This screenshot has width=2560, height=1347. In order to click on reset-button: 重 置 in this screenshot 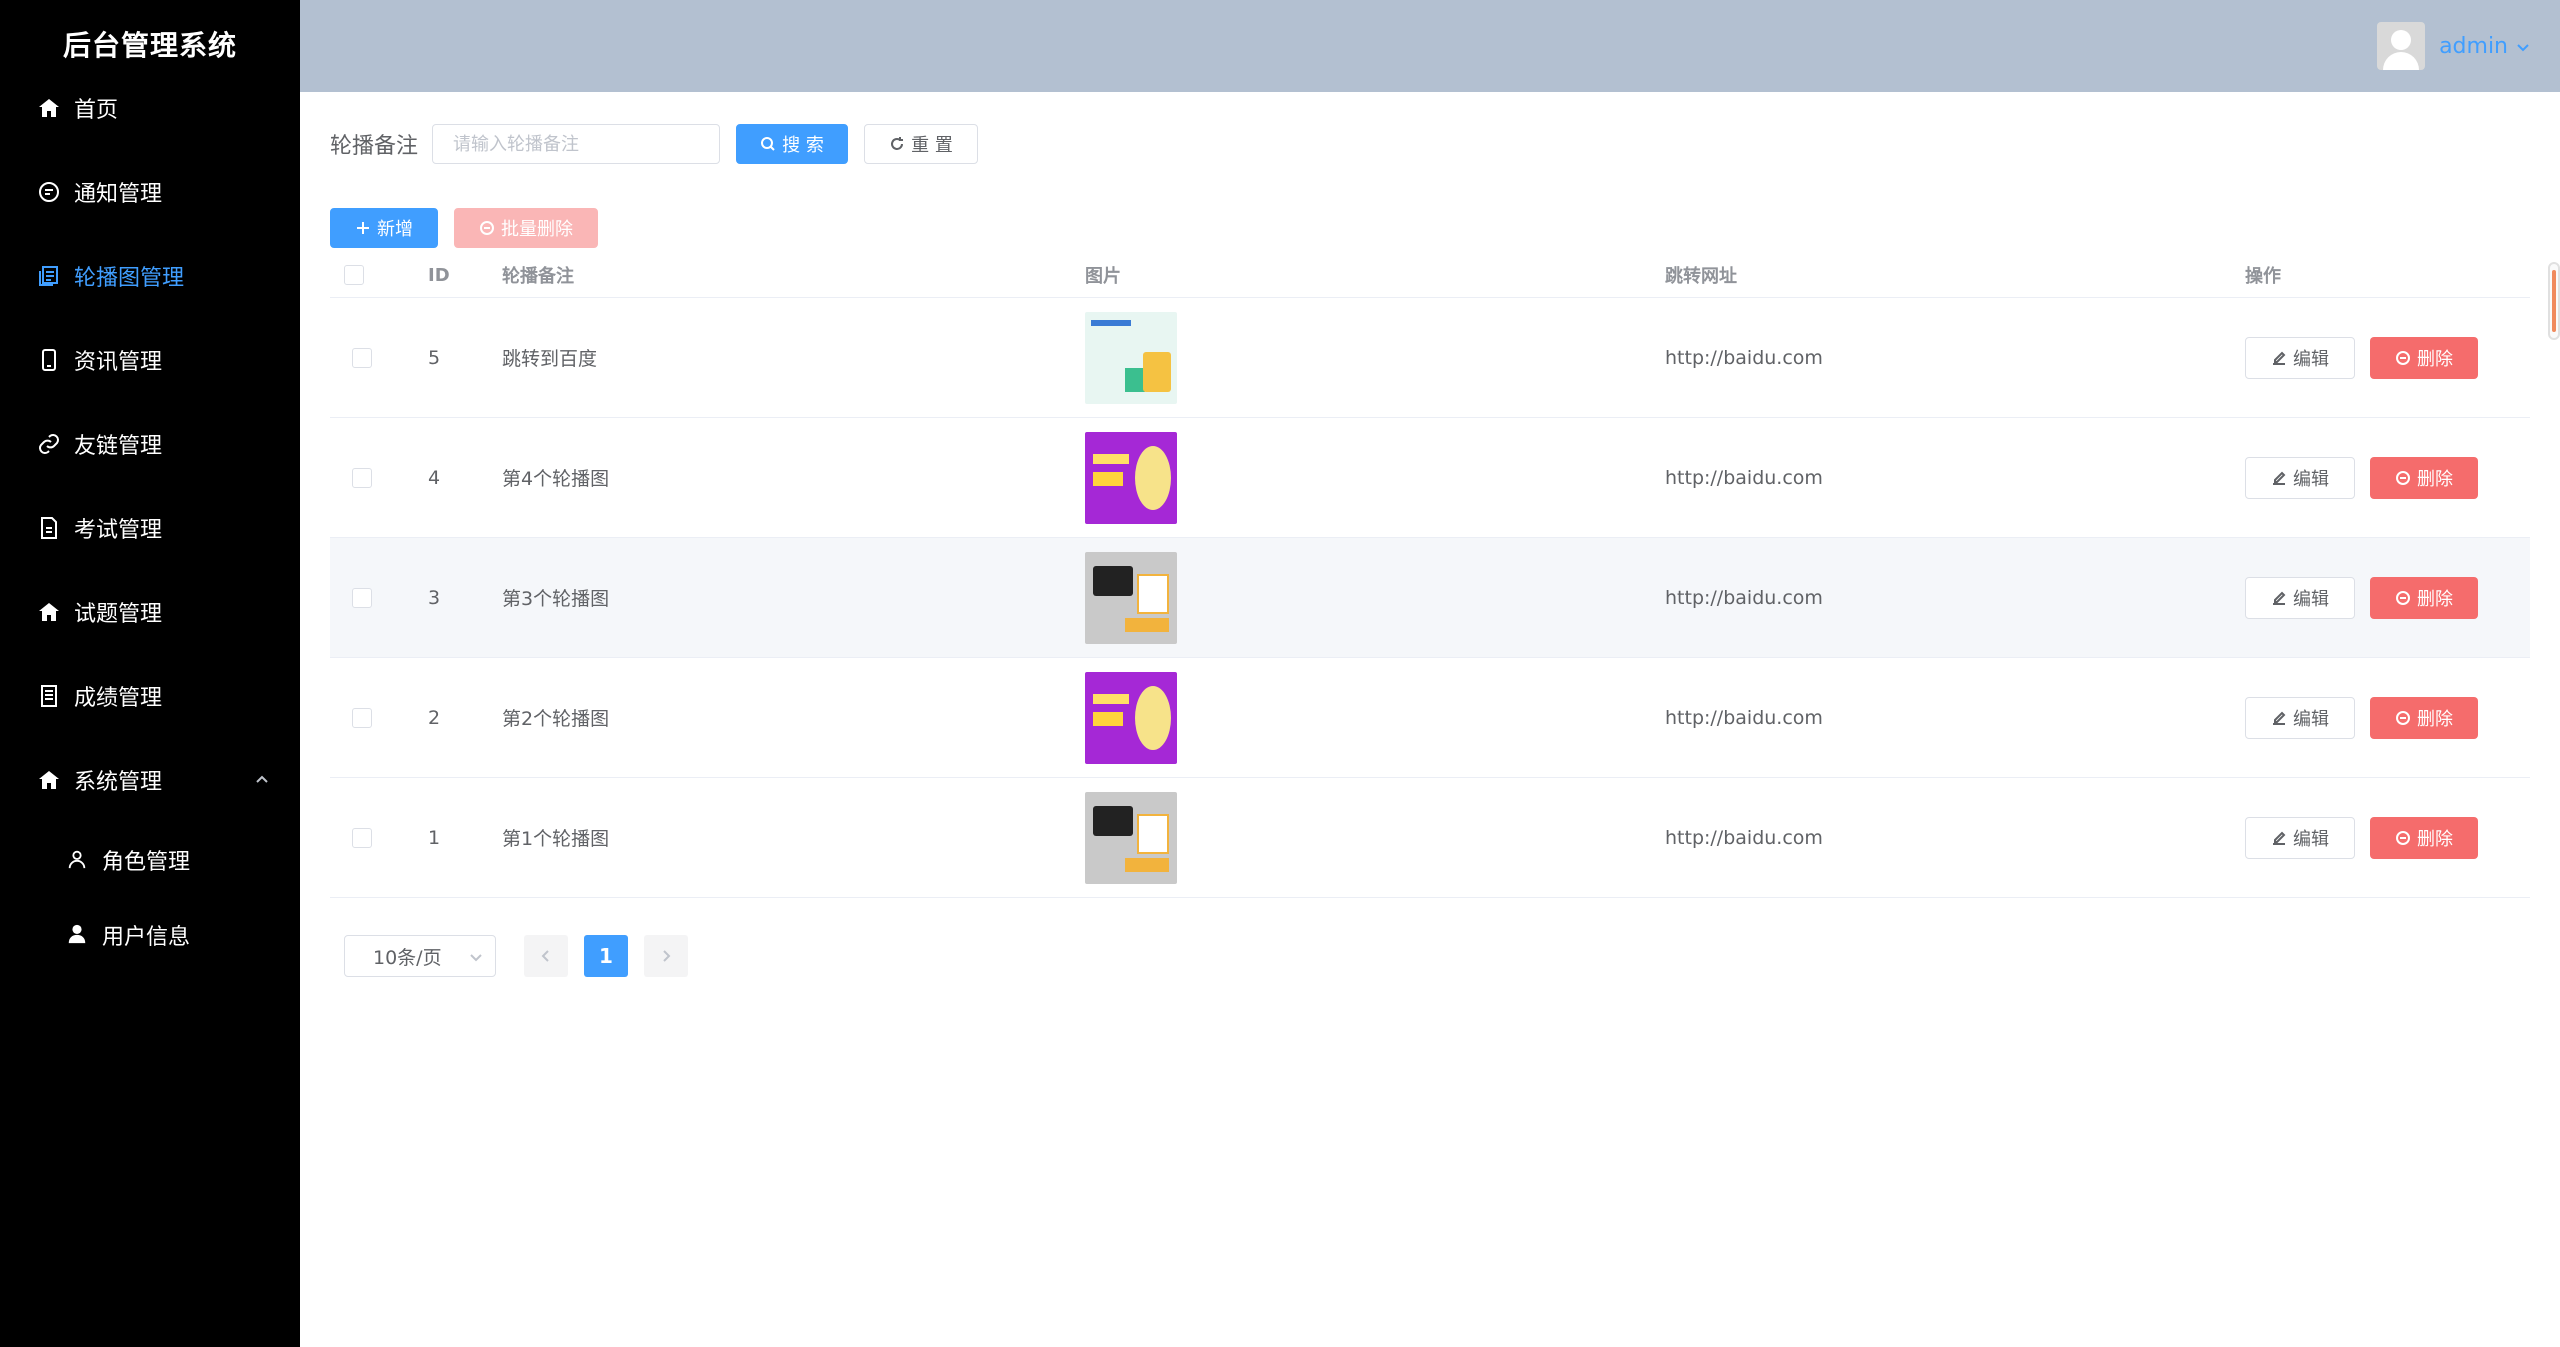, I will do `click(921, 144)`.